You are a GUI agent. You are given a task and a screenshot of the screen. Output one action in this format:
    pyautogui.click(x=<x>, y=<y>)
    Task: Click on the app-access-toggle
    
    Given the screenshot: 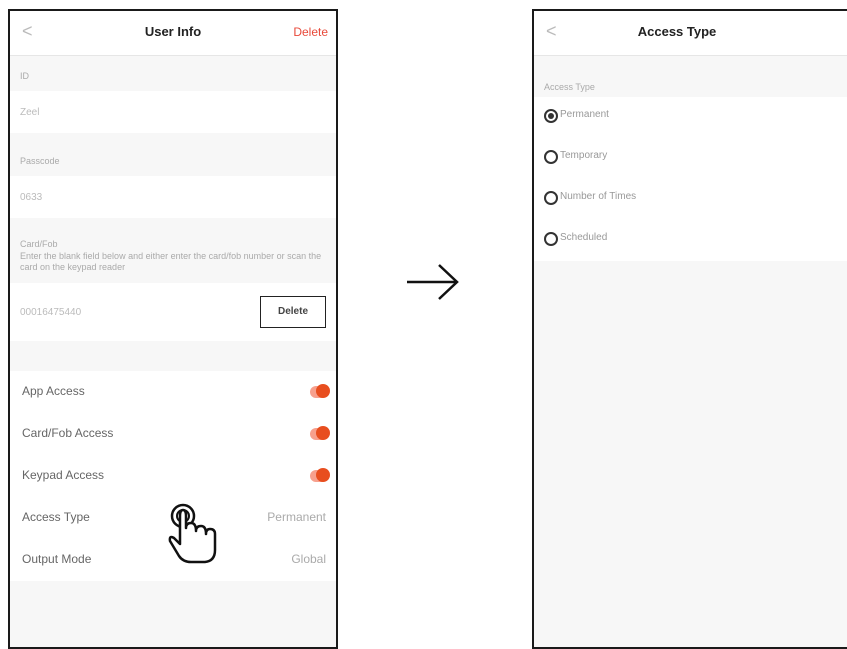 What is the action you would take?
    pyautogui.click(x=320, y=391)
    